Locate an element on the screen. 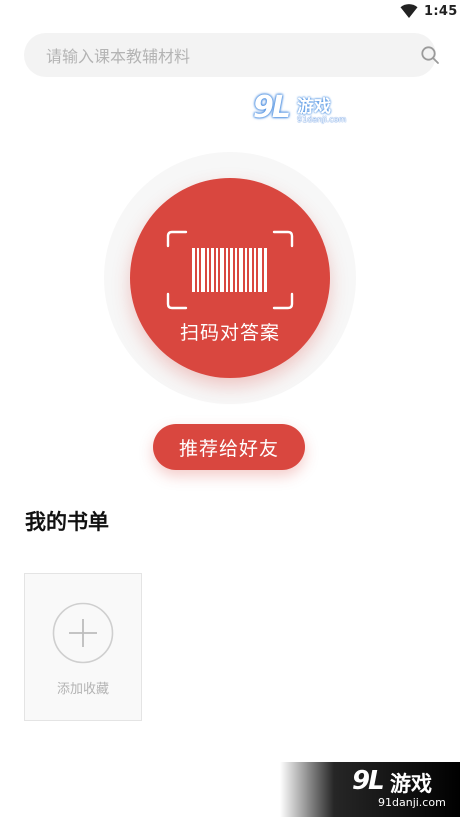  scan-answer-button: 扫码对答案 is located at coordinates (230, 278).